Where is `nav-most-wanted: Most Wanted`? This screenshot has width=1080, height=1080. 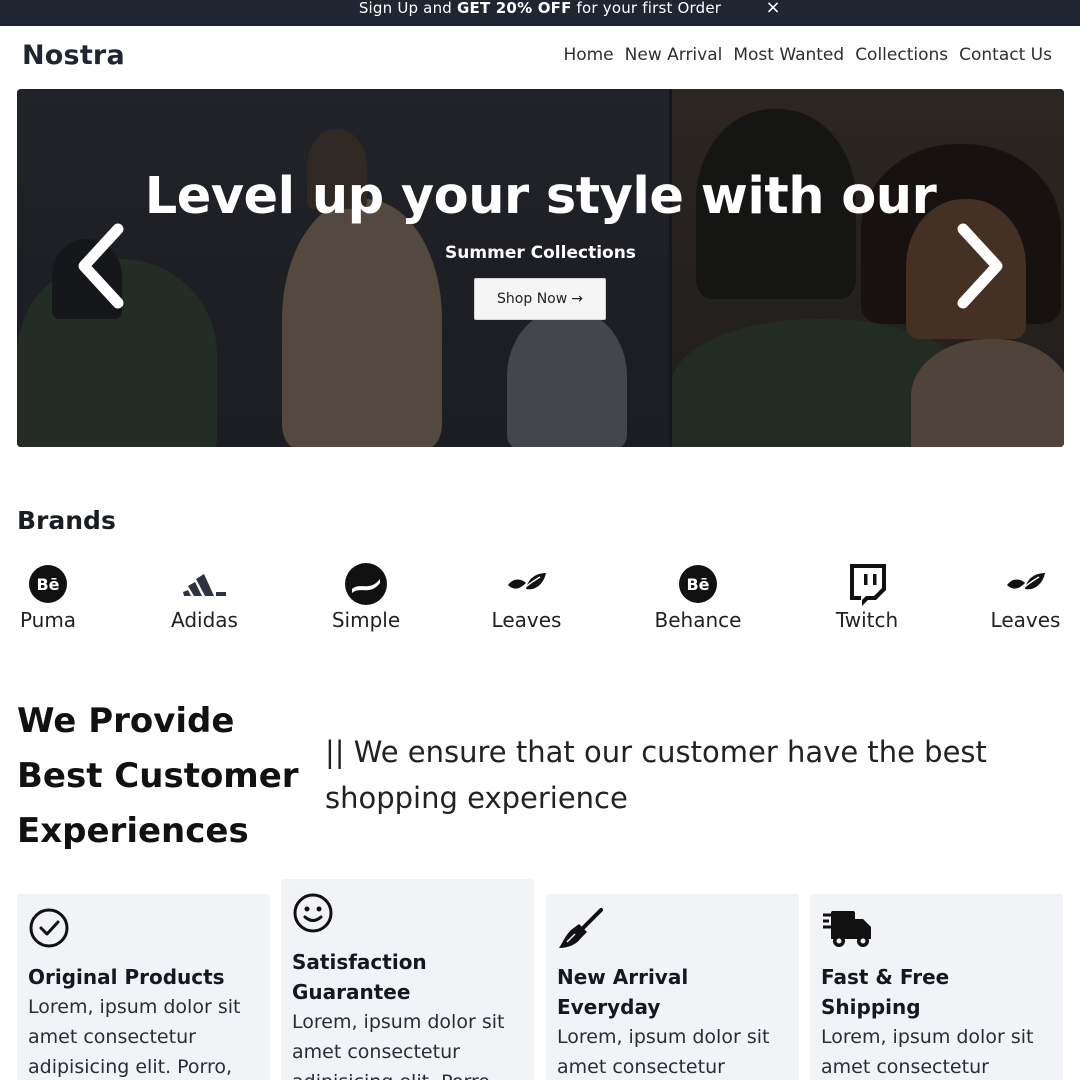 nav-most-wanted: Most Wanted is located at coordinates (788, 55).